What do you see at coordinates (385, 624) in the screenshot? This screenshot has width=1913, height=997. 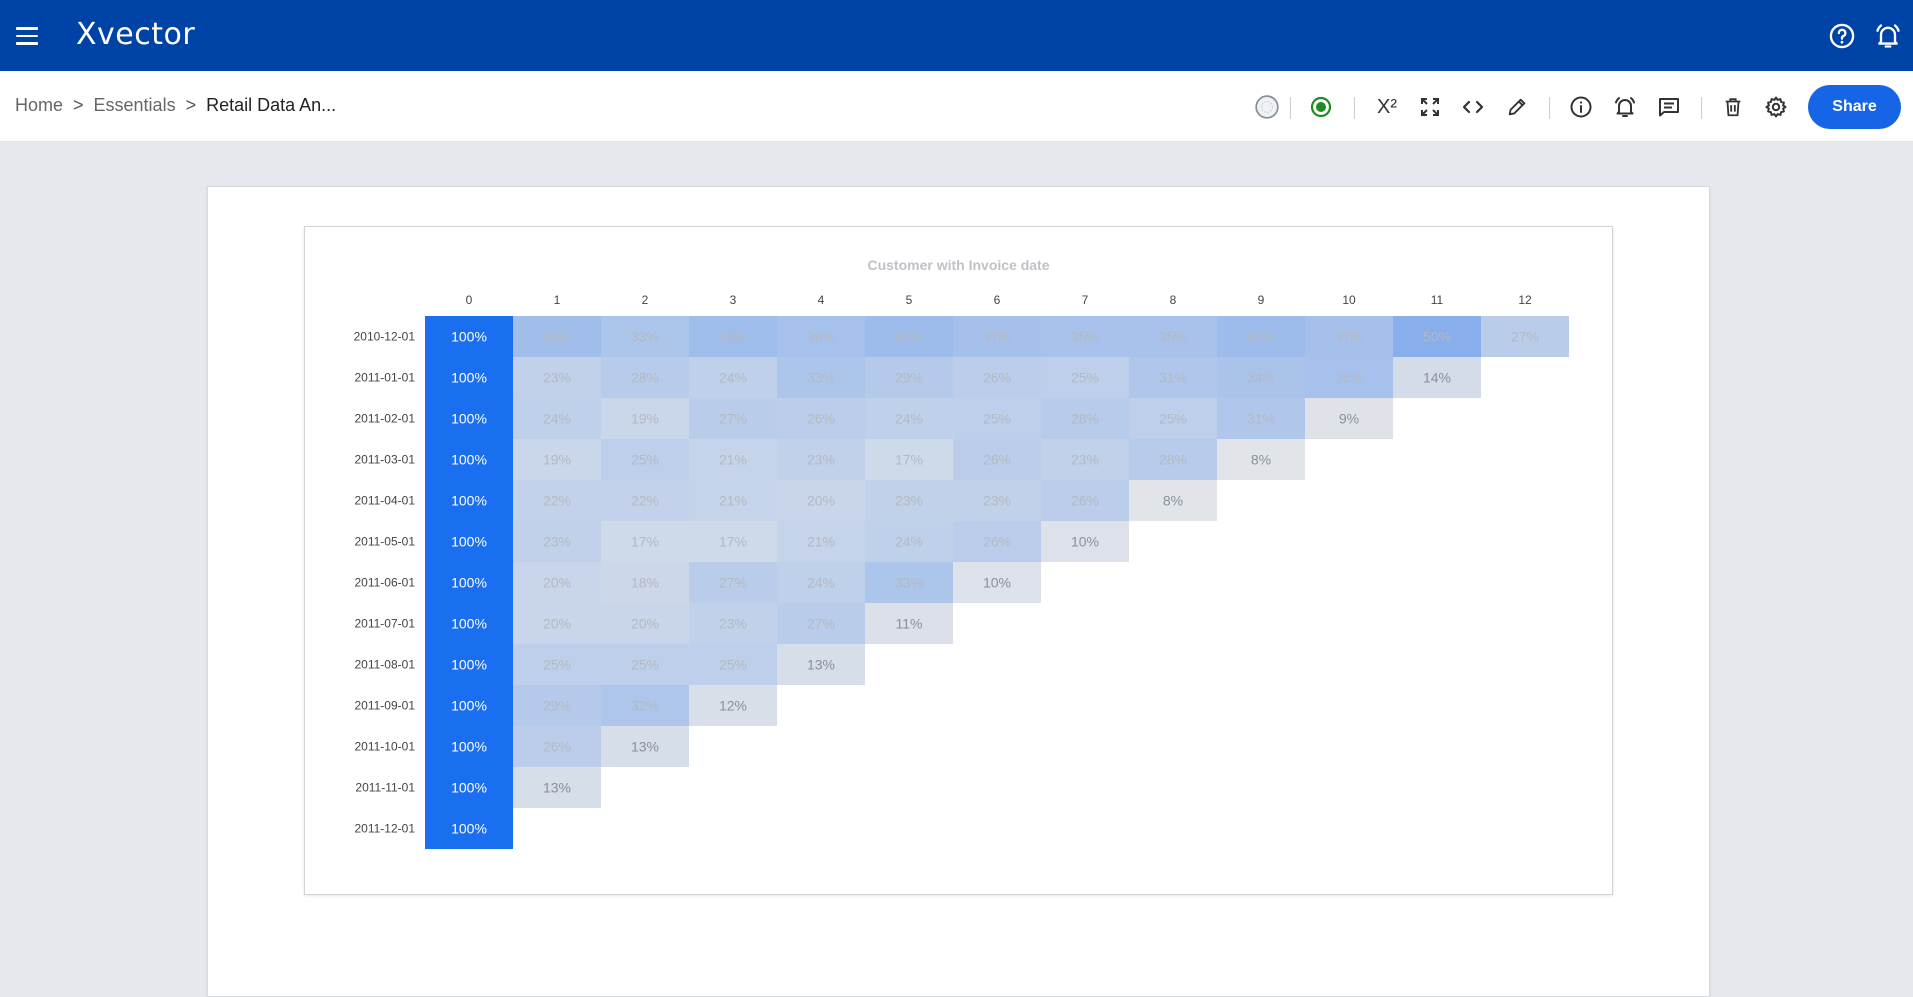 I see `row-label: 2011-07-01` at bounding box center [385, 624].